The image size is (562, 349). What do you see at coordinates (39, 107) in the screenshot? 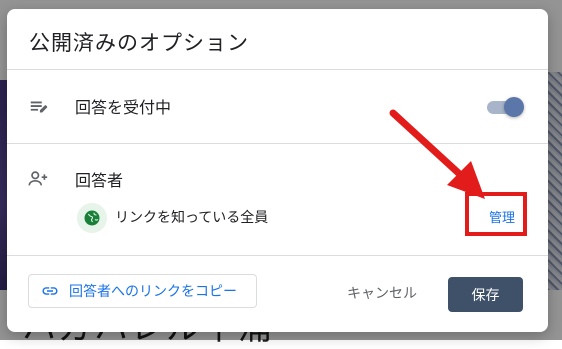
I see `list-edit-icon` at bounding box center [39, 107].